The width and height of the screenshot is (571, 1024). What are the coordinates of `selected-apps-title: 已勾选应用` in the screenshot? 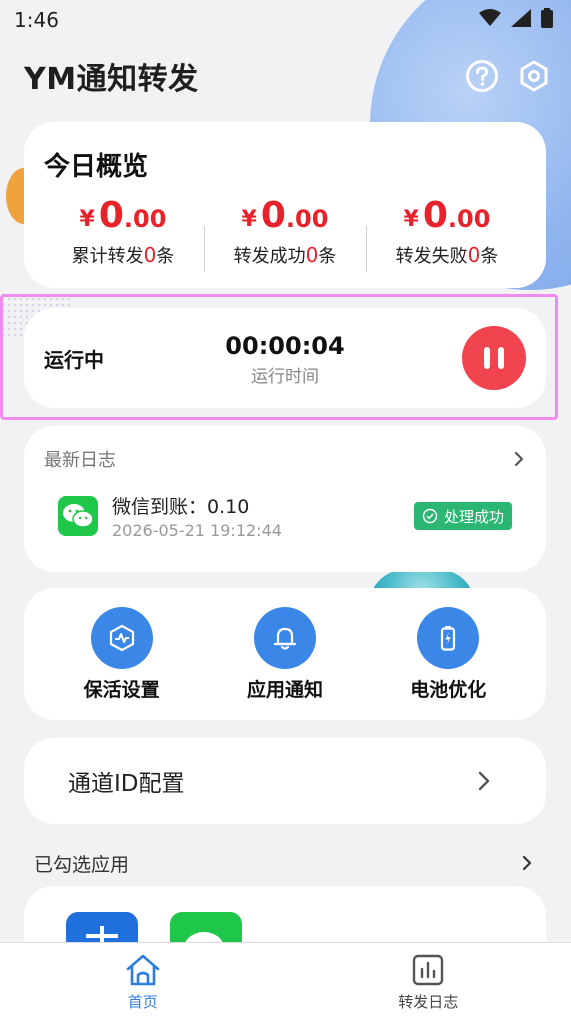 It's located at (82, 864).